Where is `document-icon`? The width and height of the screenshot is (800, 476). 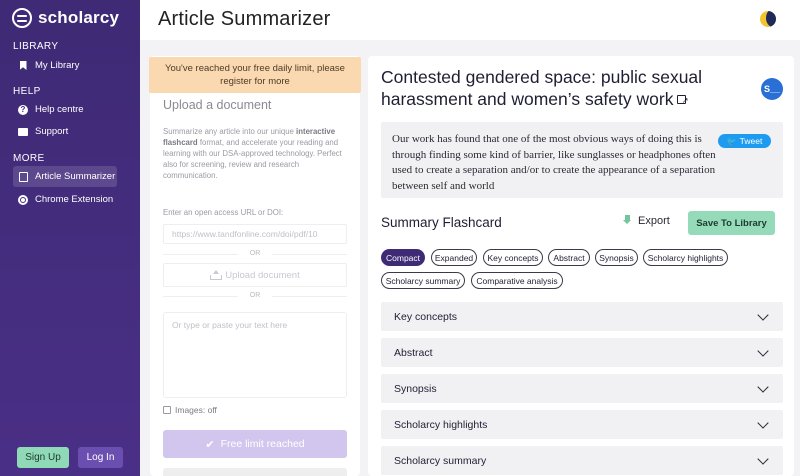
document-icon is located at coordinates (23, 176).